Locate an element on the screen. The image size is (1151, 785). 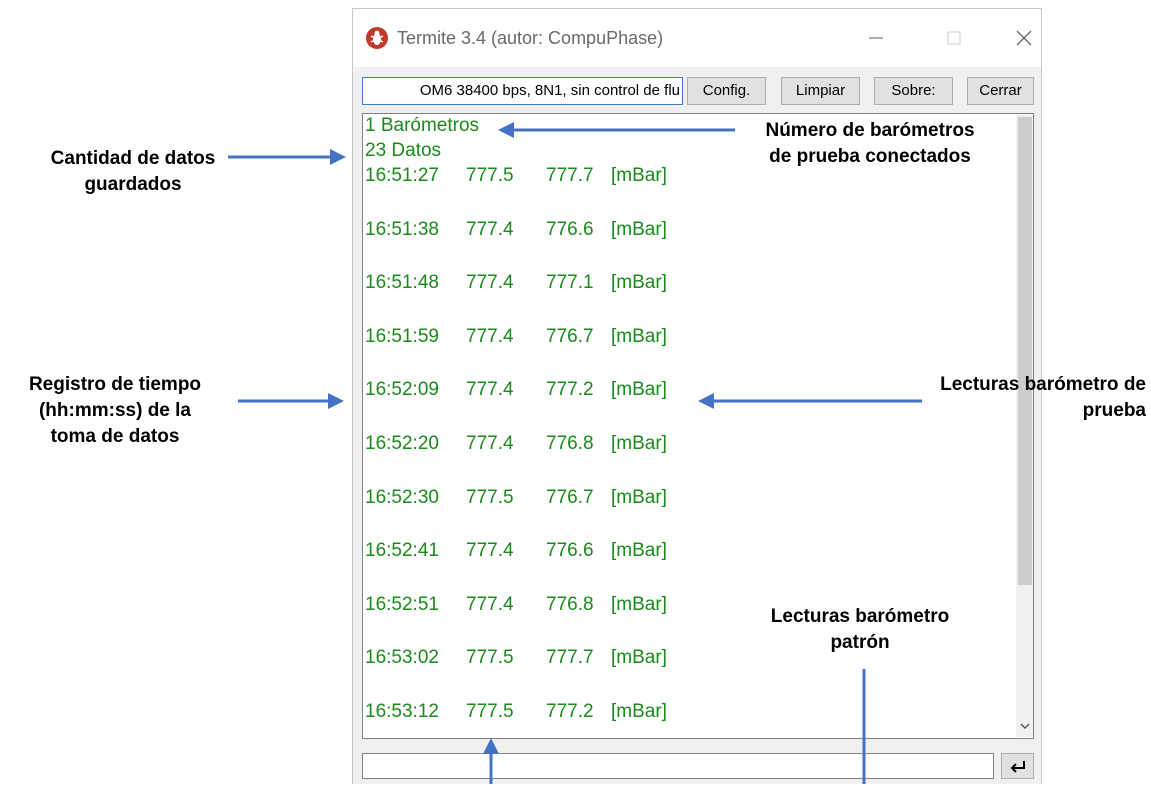
arrow-barometers is located at coordinates (616, 130).